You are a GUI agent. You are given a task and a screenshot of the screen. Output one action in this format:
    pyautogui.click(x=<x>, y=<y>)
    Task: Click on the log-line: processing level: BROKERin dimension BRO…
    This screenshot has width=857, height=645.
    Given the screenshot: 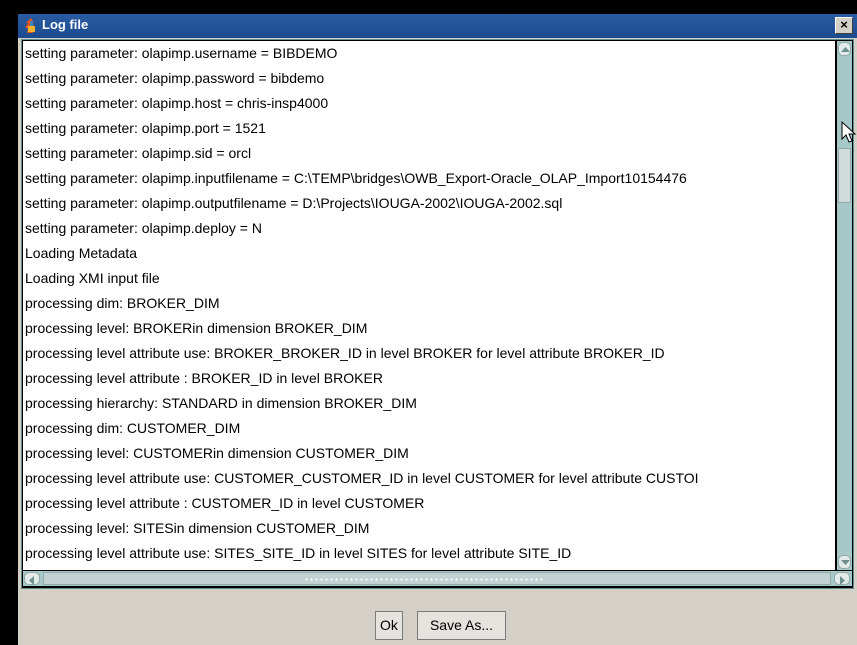 What is the action you would take?
    pyautogui.click(x=196, y=328)
    